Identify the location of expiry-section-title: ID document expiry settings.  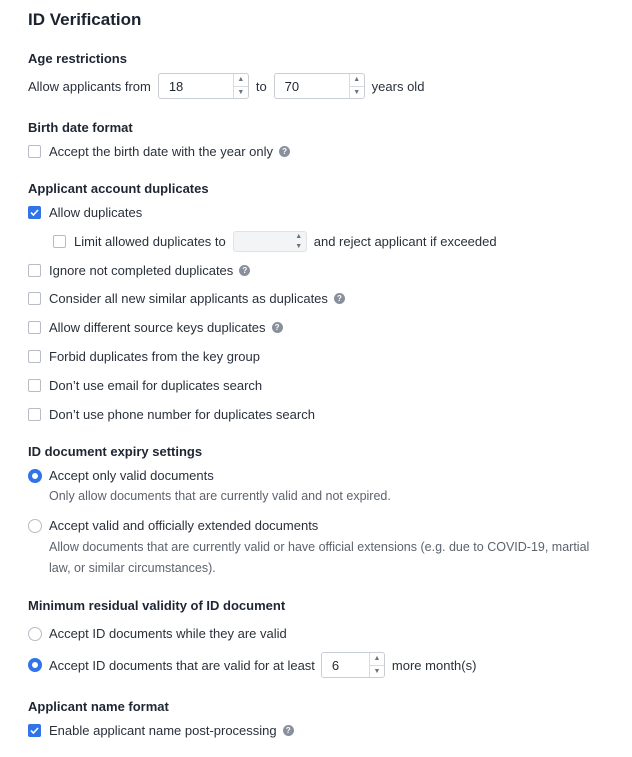
(115, 451).